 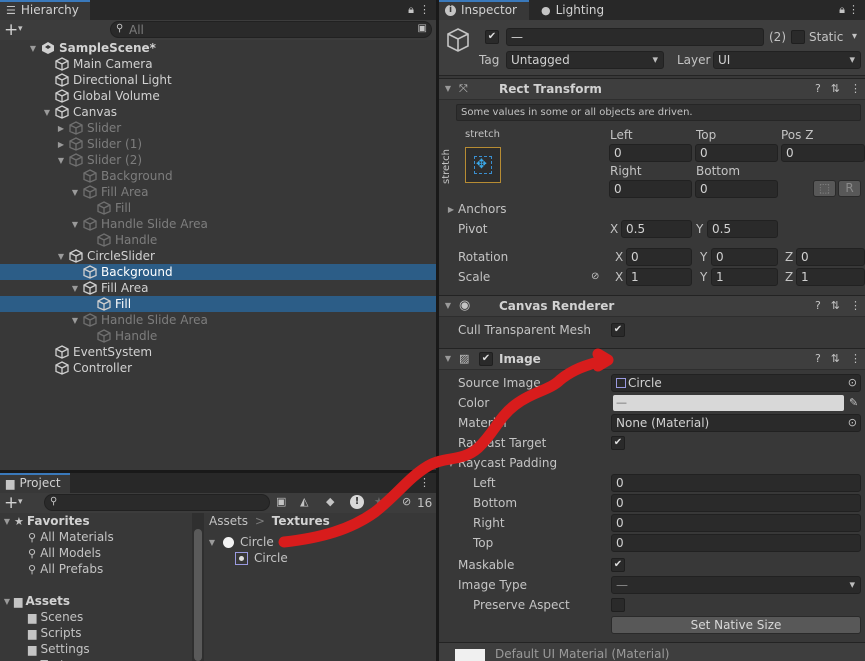 What do you see at coordinates (218, 352) in the screenshot?
I see `hierarchy-row: EventSystem` at bounding box center [218, 352].